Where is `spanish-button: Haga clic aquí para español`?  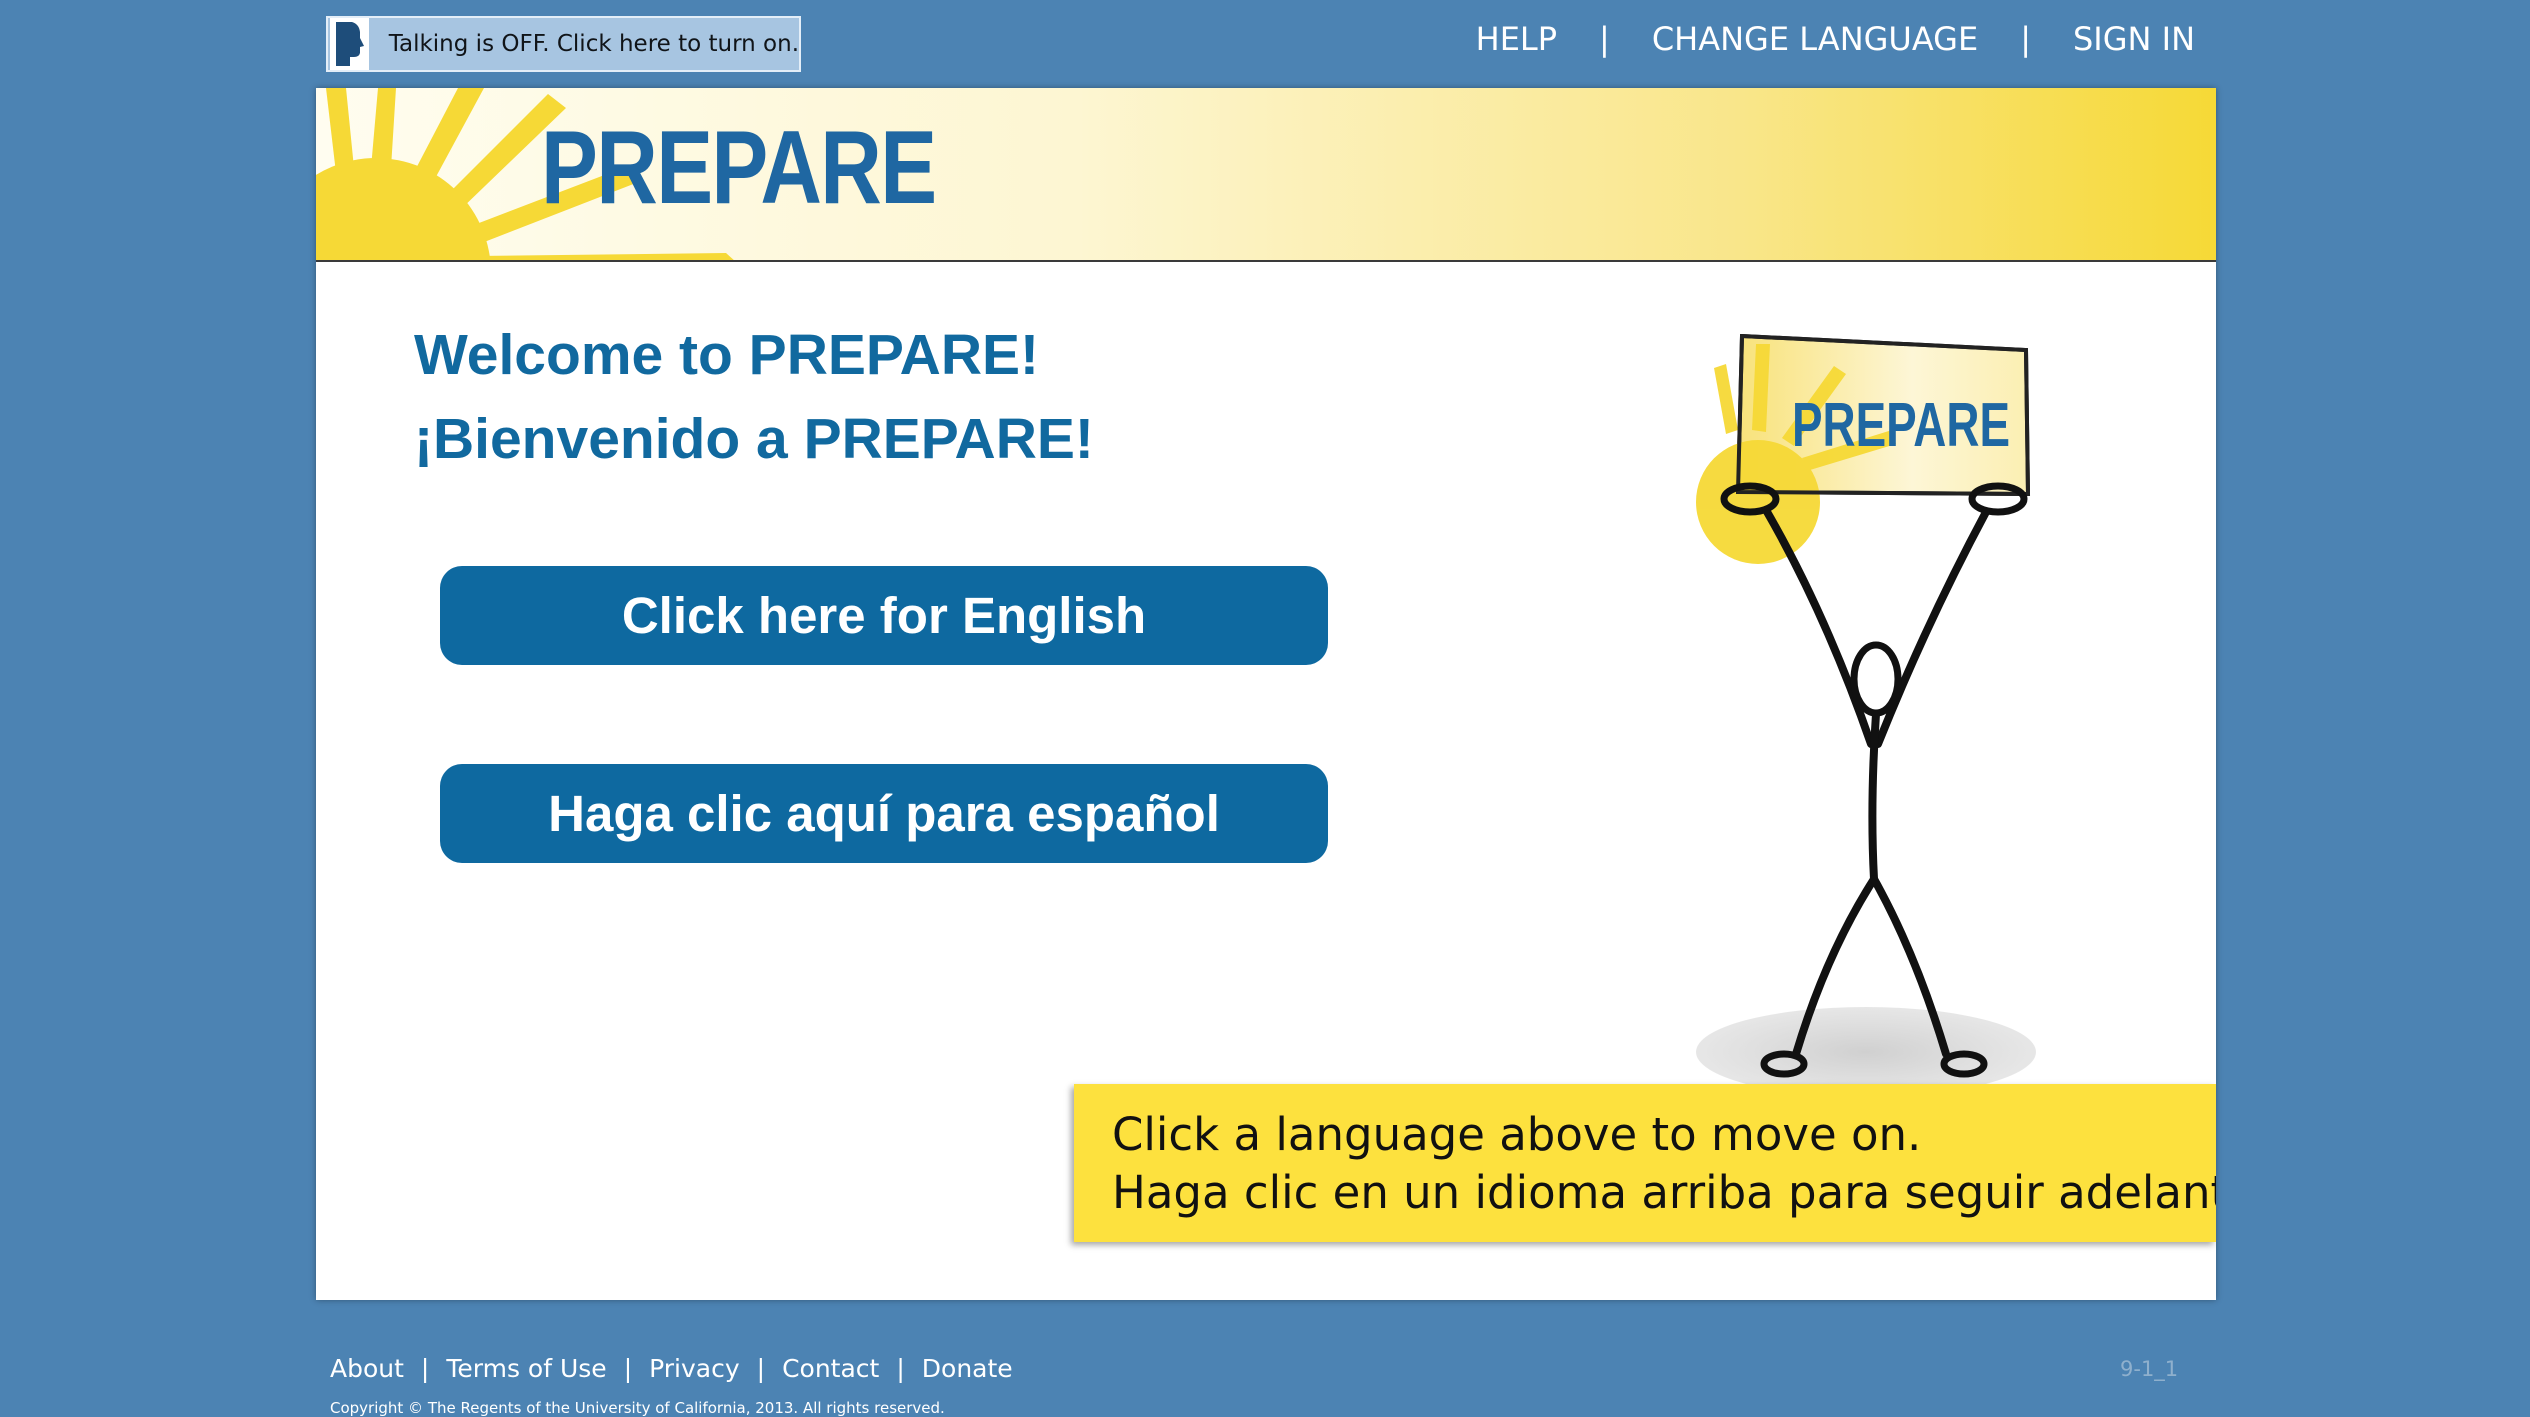 spanish-button: Haga clic aquí para español is located at coordinates (884, 813).